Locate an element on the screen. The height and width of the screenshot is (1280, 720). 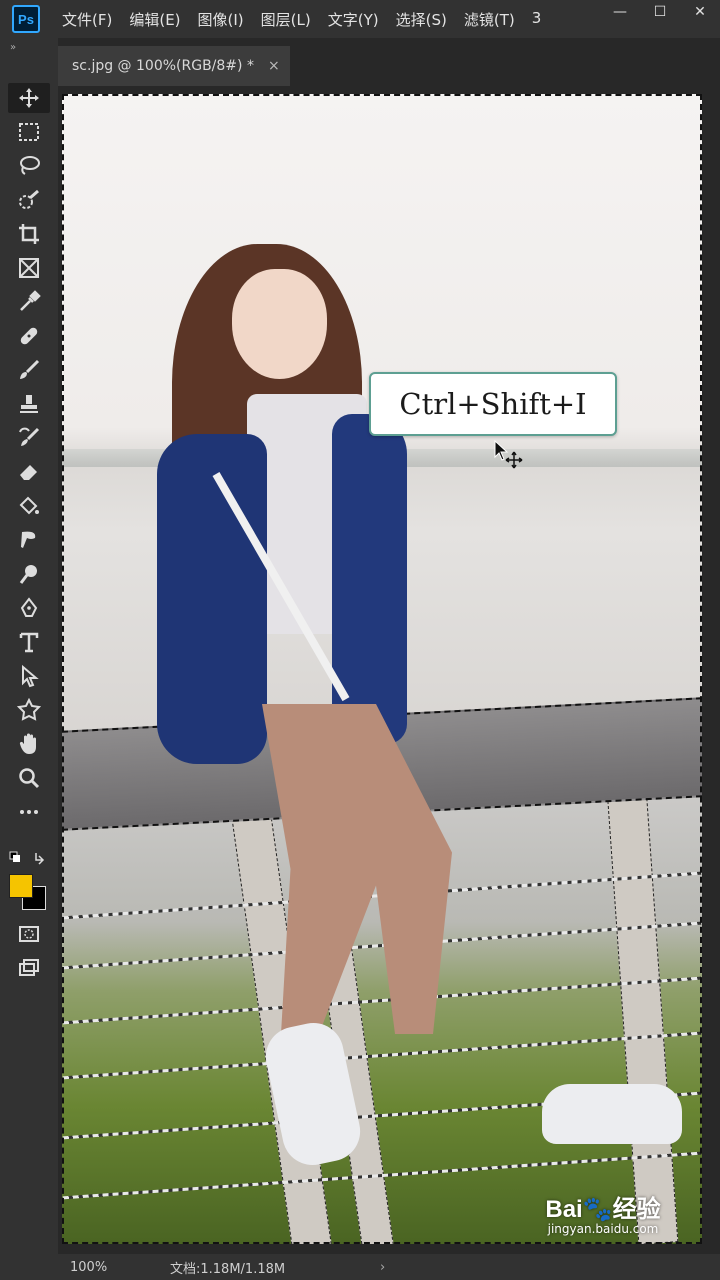
window-controls: — ☐ ✕ is located at coordinates (660, 12).